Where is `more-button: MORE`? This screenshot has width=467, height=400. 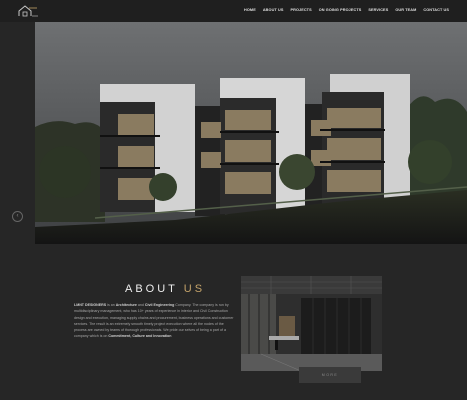 more-button: MORE is located at coordinates (330, 375).